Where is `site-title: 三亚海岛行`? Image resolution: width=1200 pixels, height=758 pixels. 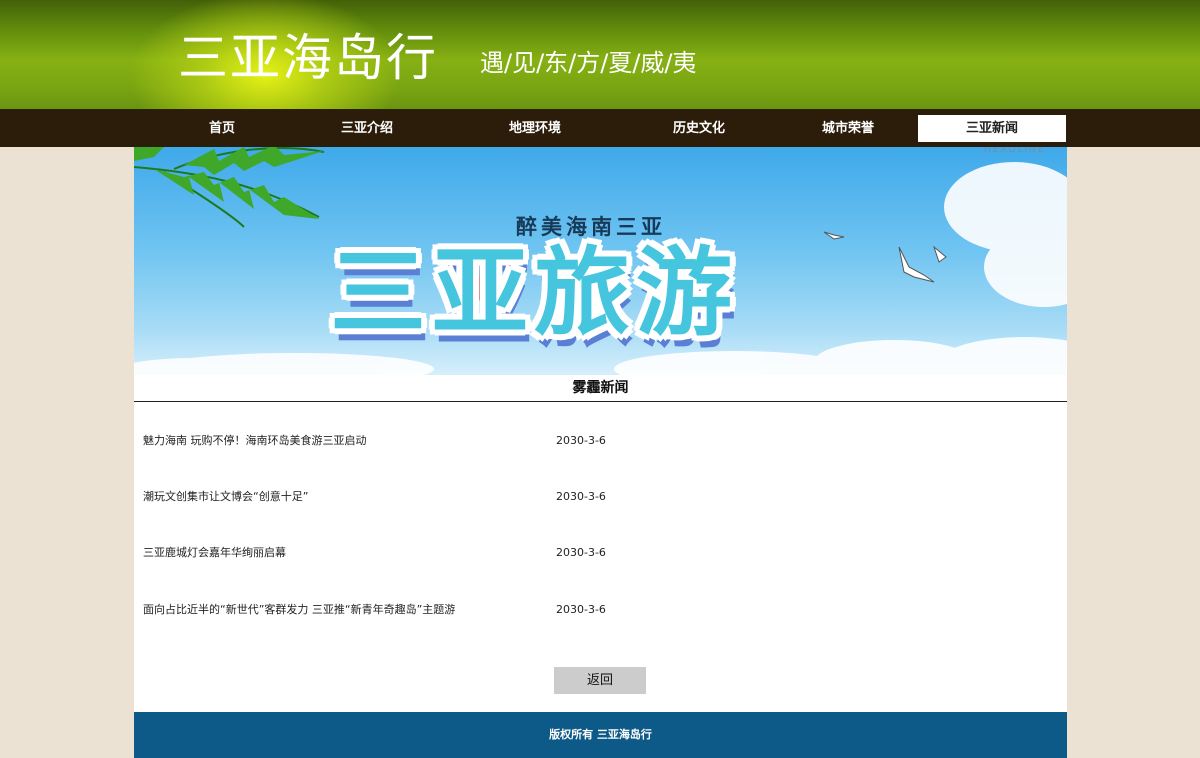 site-title: 三亚海岛行 is located at coordinates (308, 58).